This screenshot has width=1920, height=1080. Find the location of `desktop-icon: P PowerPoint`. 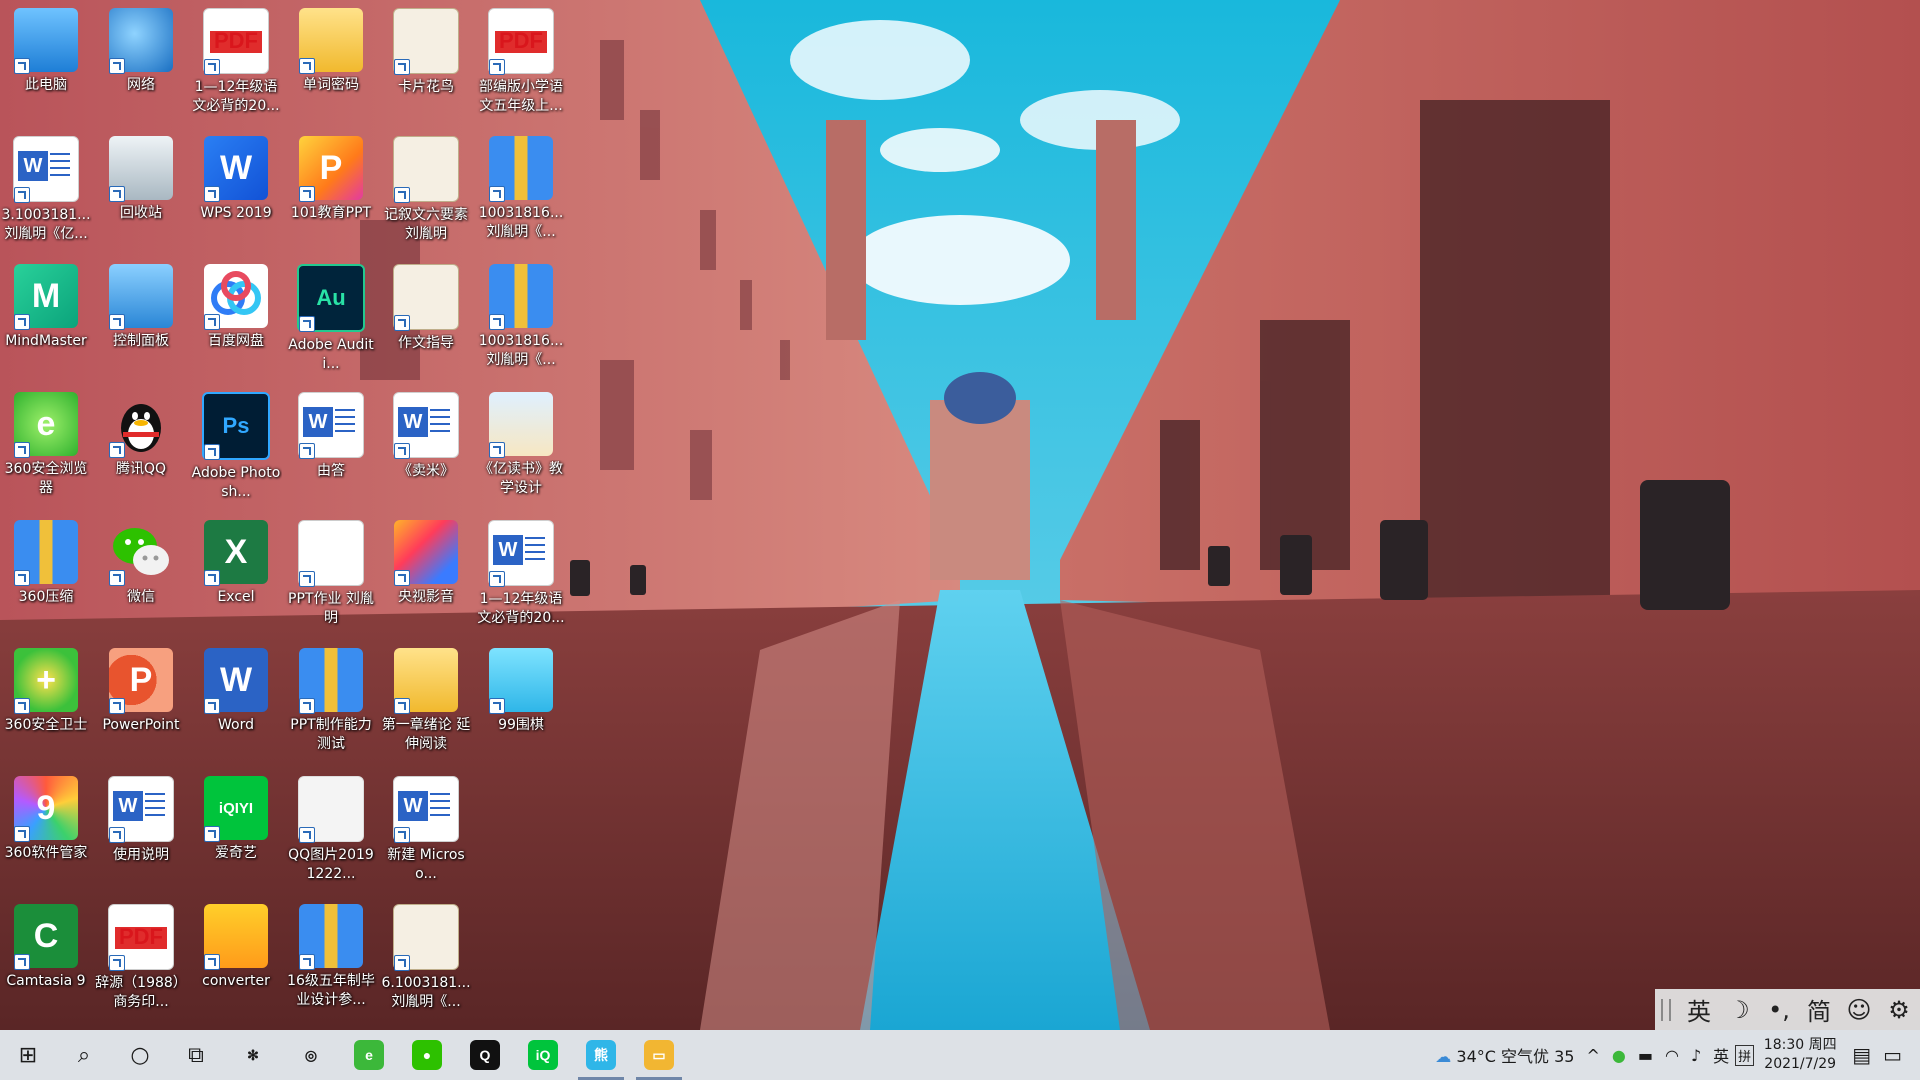

desktop-icon: P PowerPoint is located at coordinates (141, 702).